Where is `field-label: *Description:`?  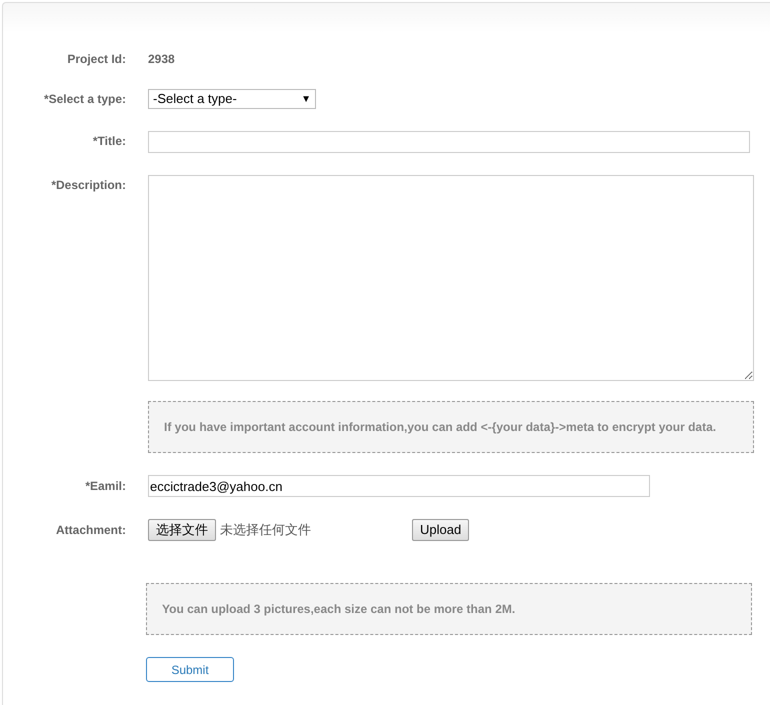 field-label: *Description: is located at coordinates (88, 185).